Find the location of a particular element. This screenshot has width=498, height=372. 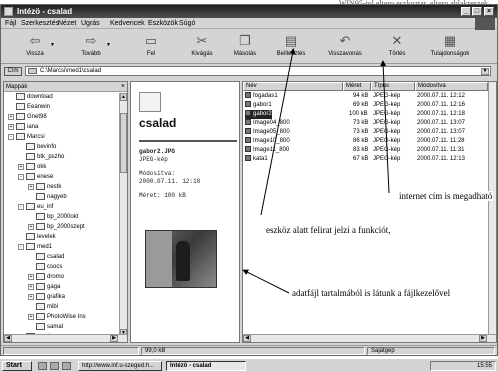

properties-button: ▦ Tulajdonságok is located at coordinates (450, 47).